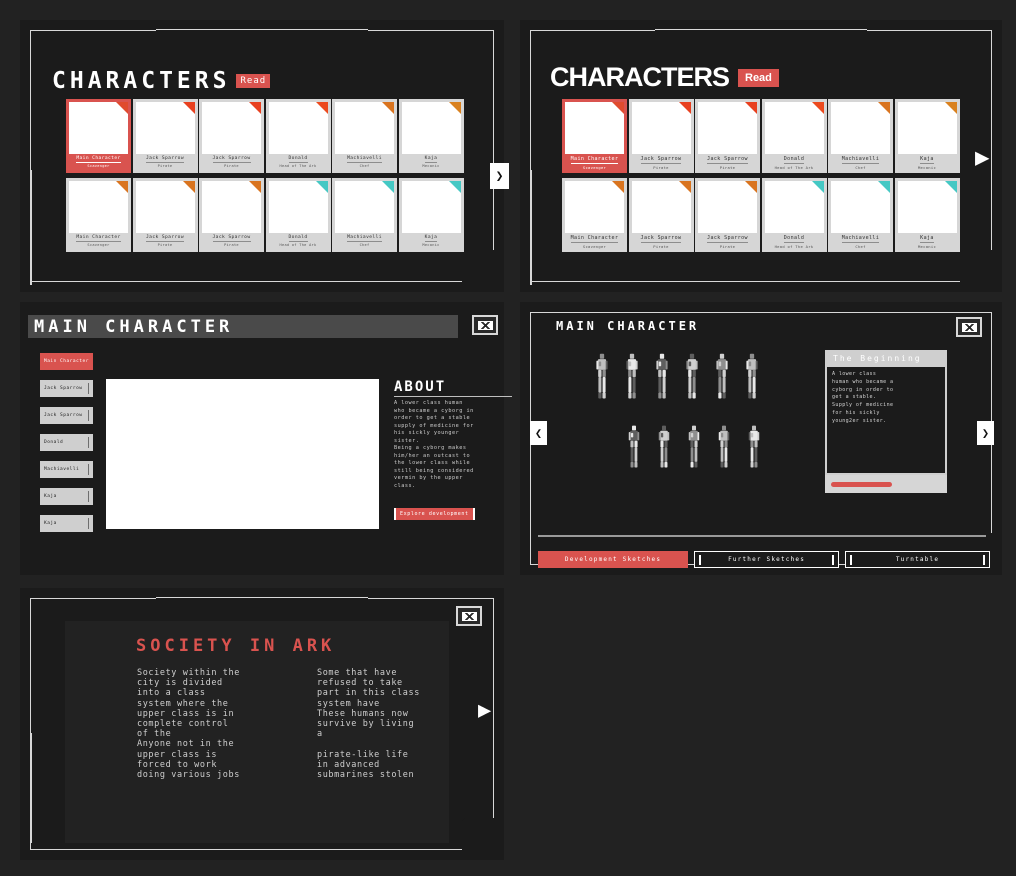 The height and width of the screenshot is (876, 1016). What do you see at coordinates (762, 536) in the screenshot?
I see `divider` at bounding box center [762, 536].